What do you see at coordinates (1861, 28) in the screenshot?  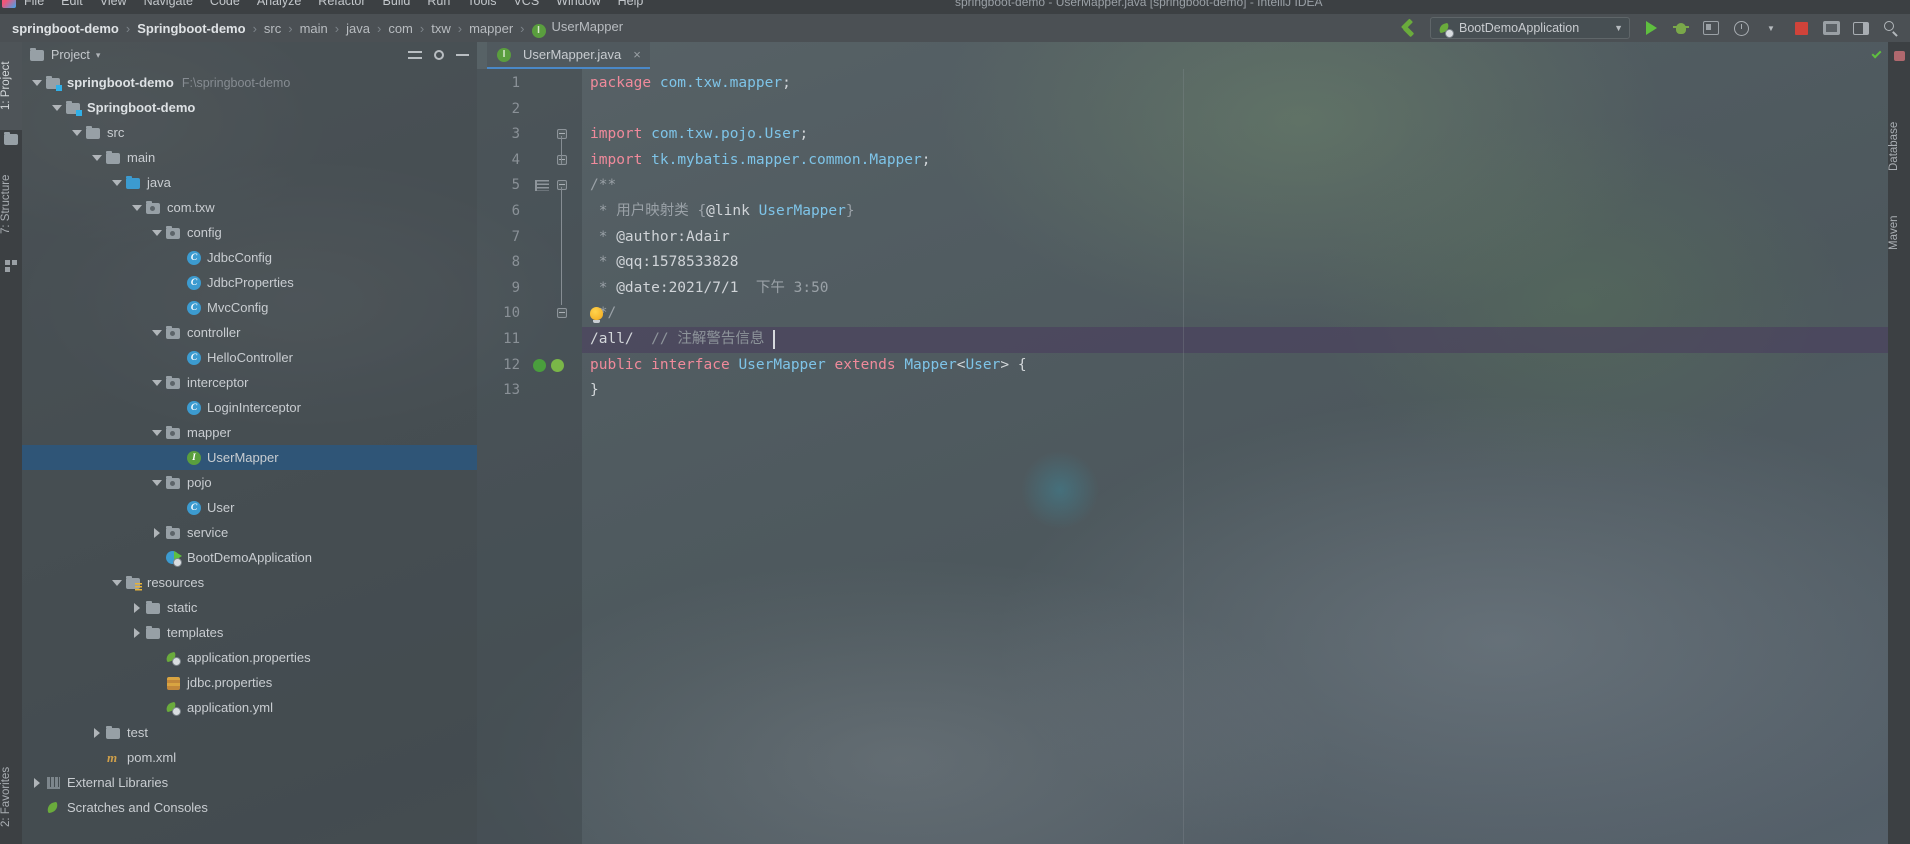 I see `layout-button` at bounding box center [1861, 28].